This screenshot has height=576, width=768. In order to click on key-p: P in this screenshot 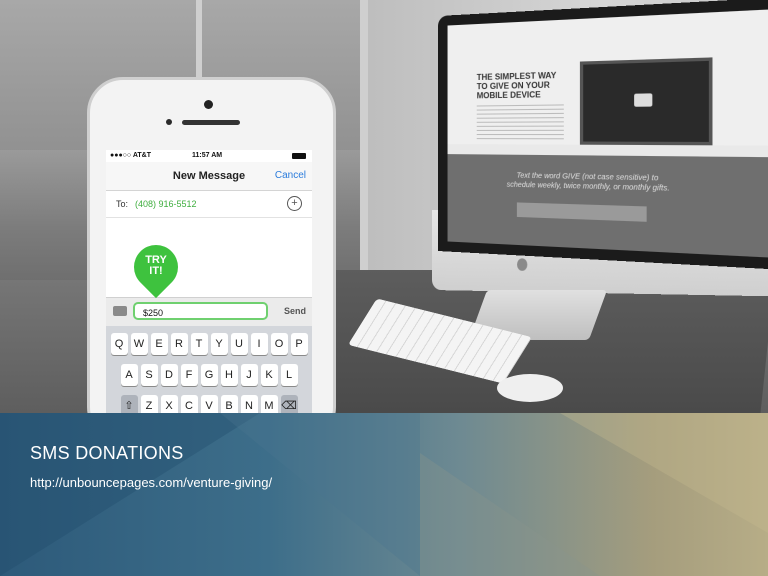, I will do `click(299, 344)`.